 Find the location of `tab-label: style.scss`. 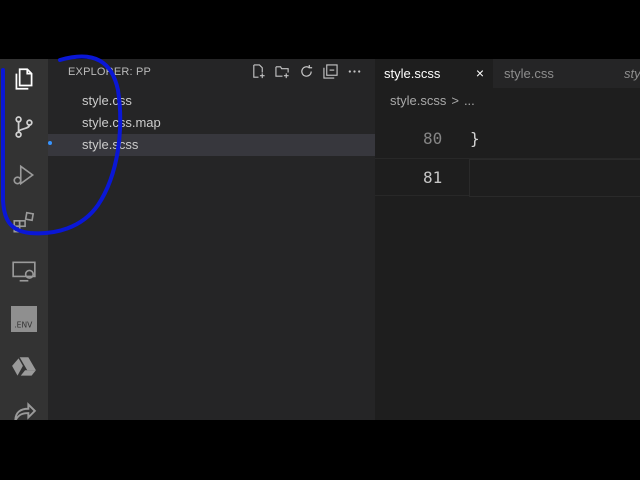

tab-label: style.scss is located at coordinates (412, 73).